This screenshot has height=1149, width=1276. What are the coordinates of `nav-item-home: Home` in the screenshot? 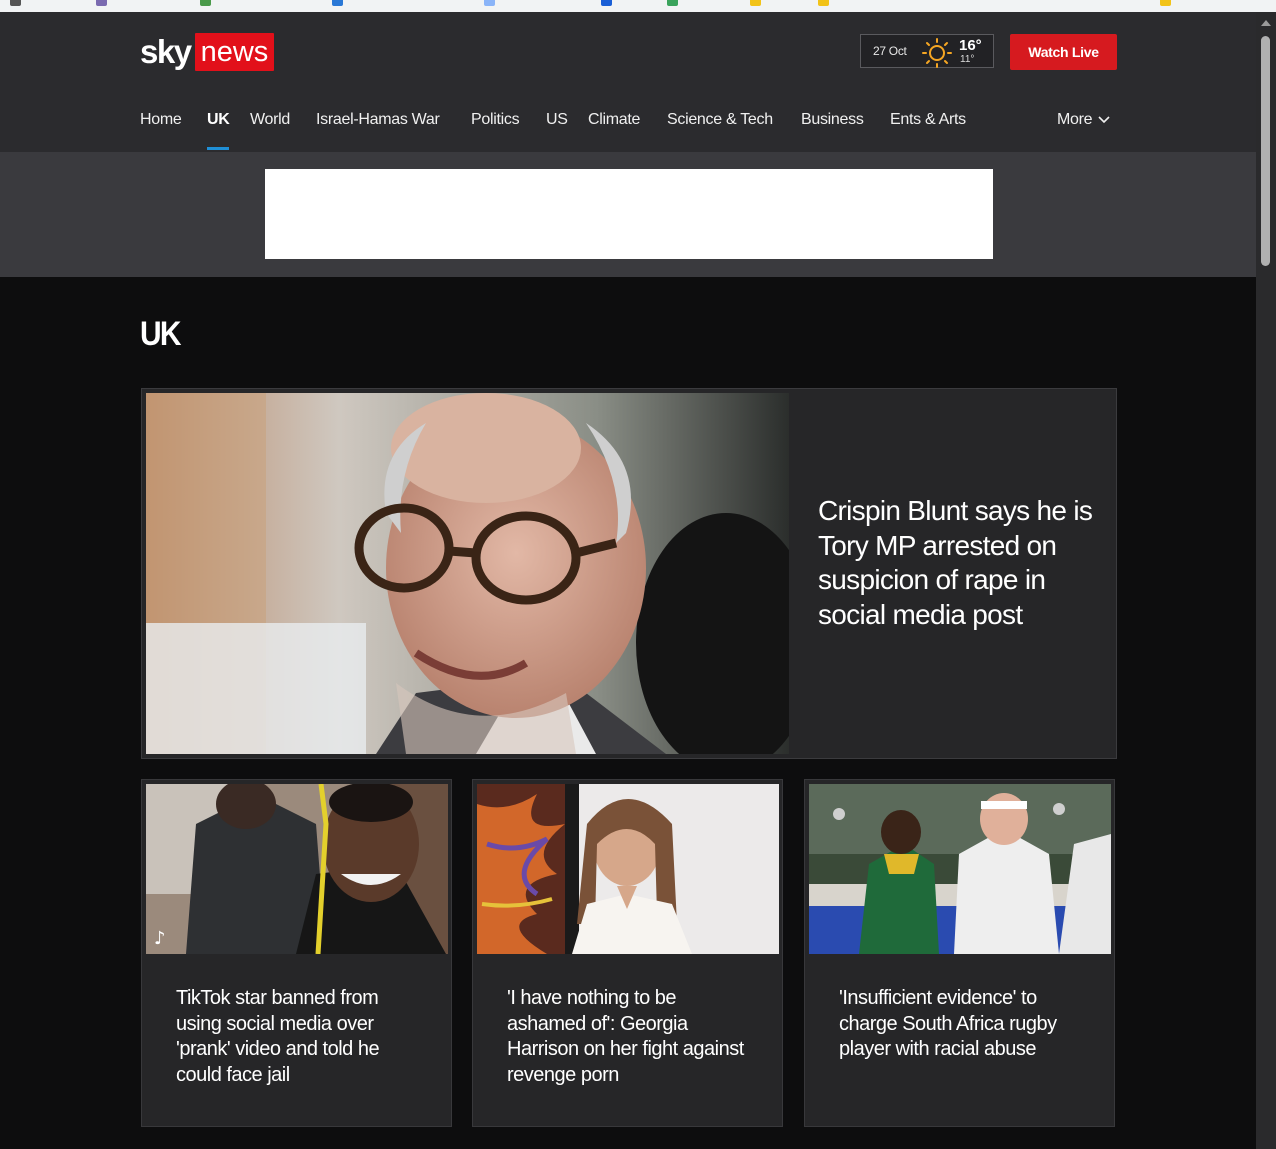 It's located at (161, 120).